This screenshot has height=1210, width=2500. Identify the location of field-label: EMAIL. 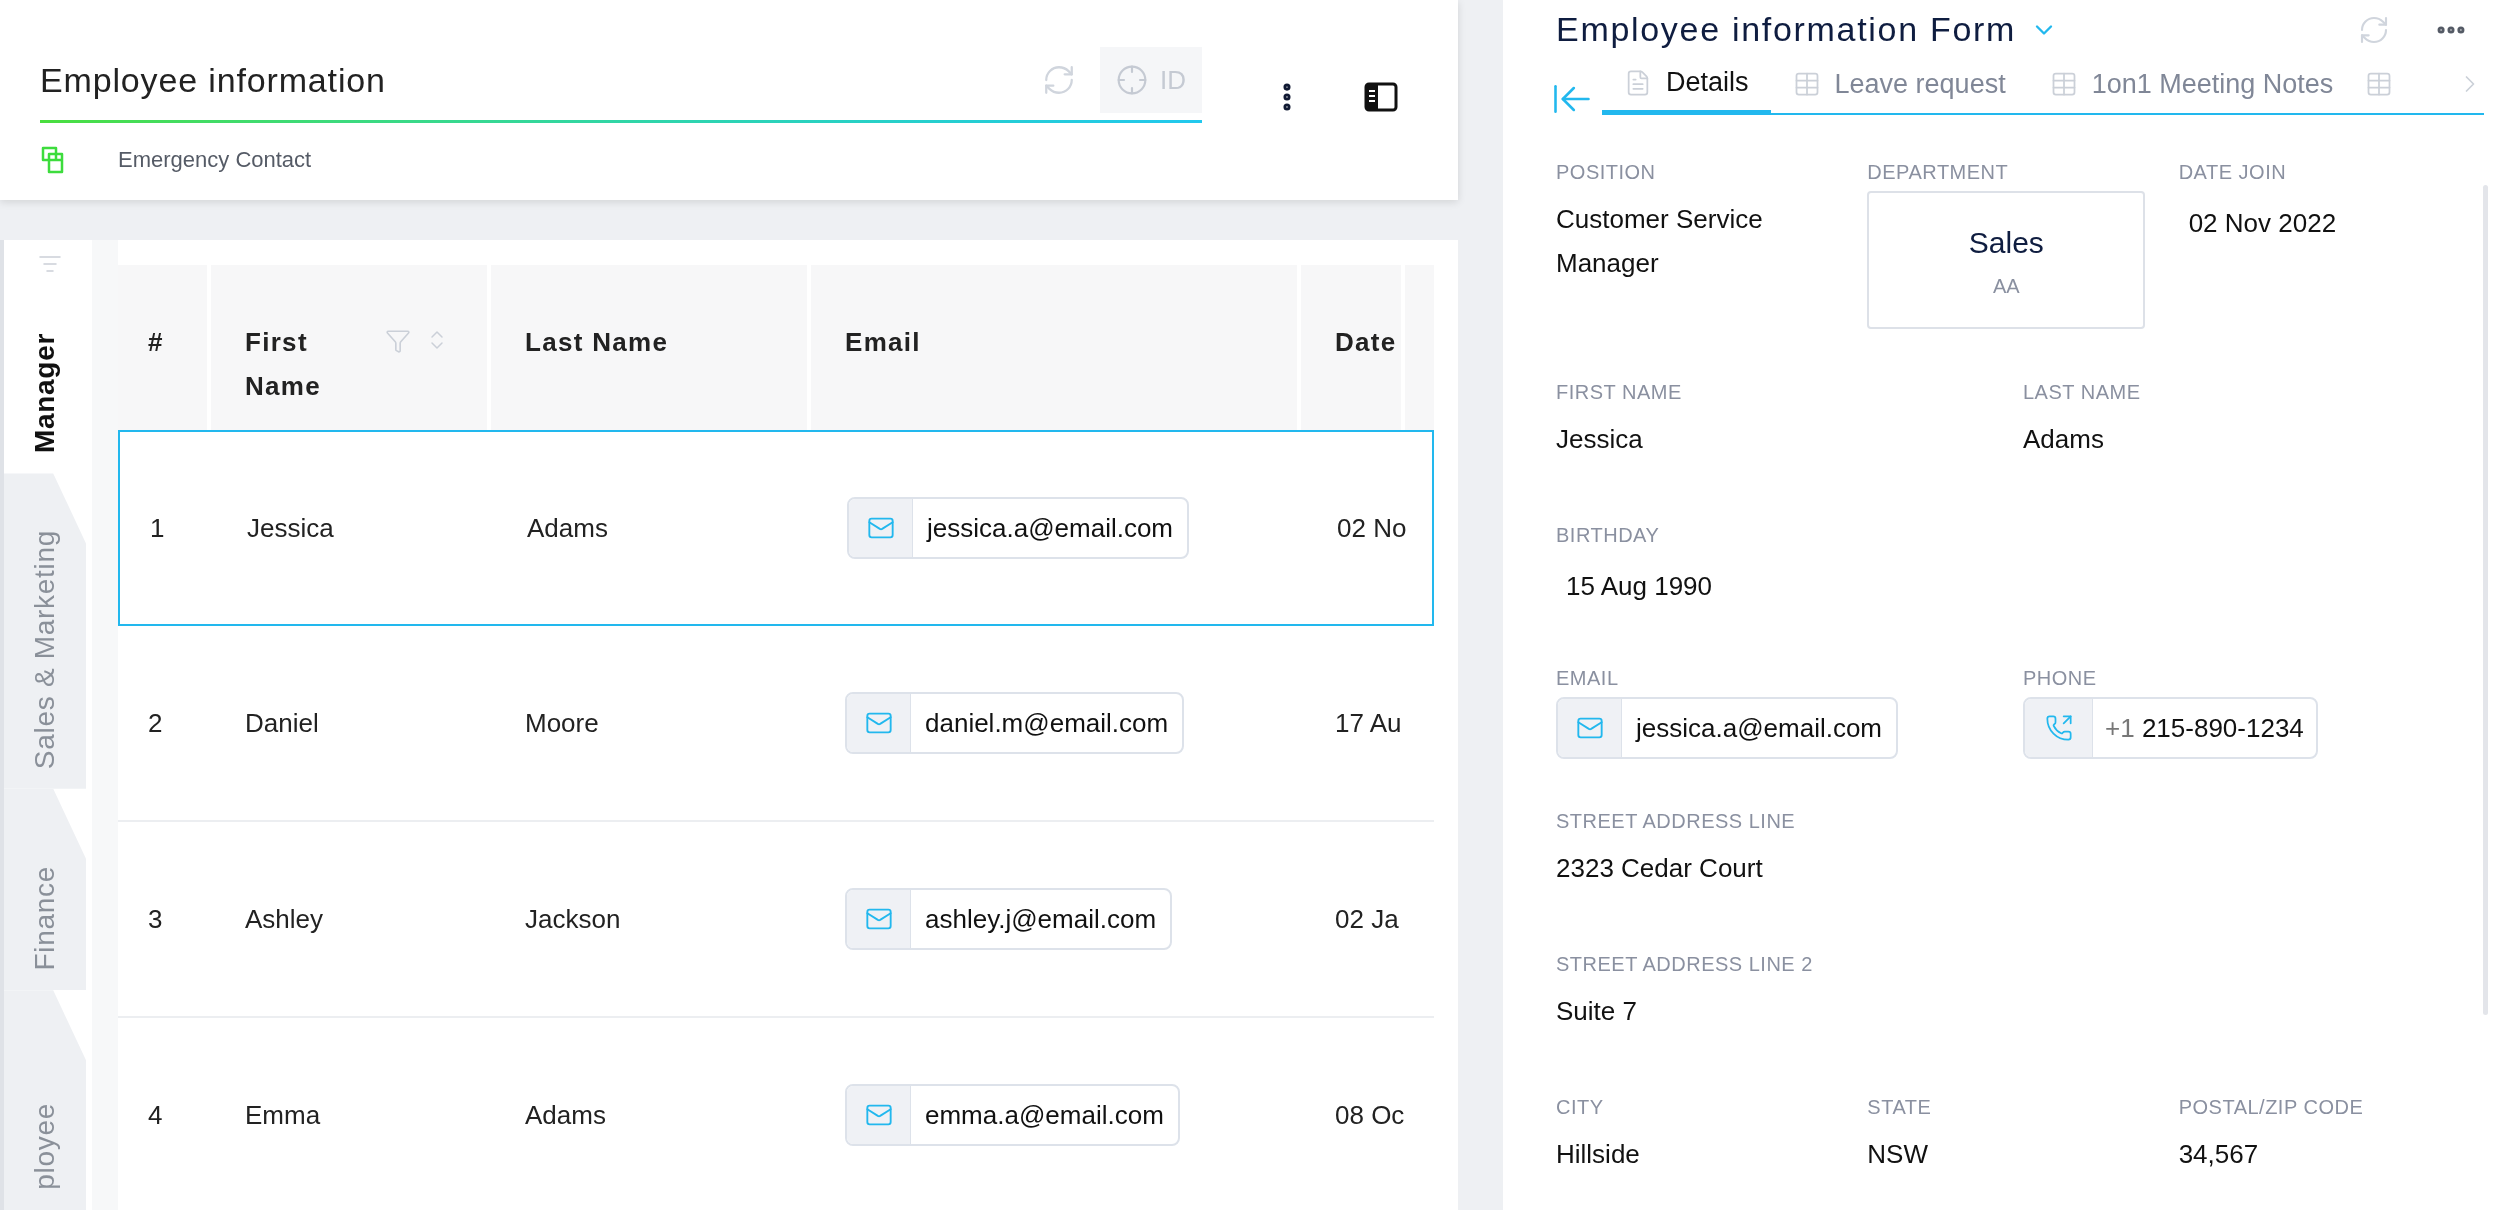
(1588, 678).